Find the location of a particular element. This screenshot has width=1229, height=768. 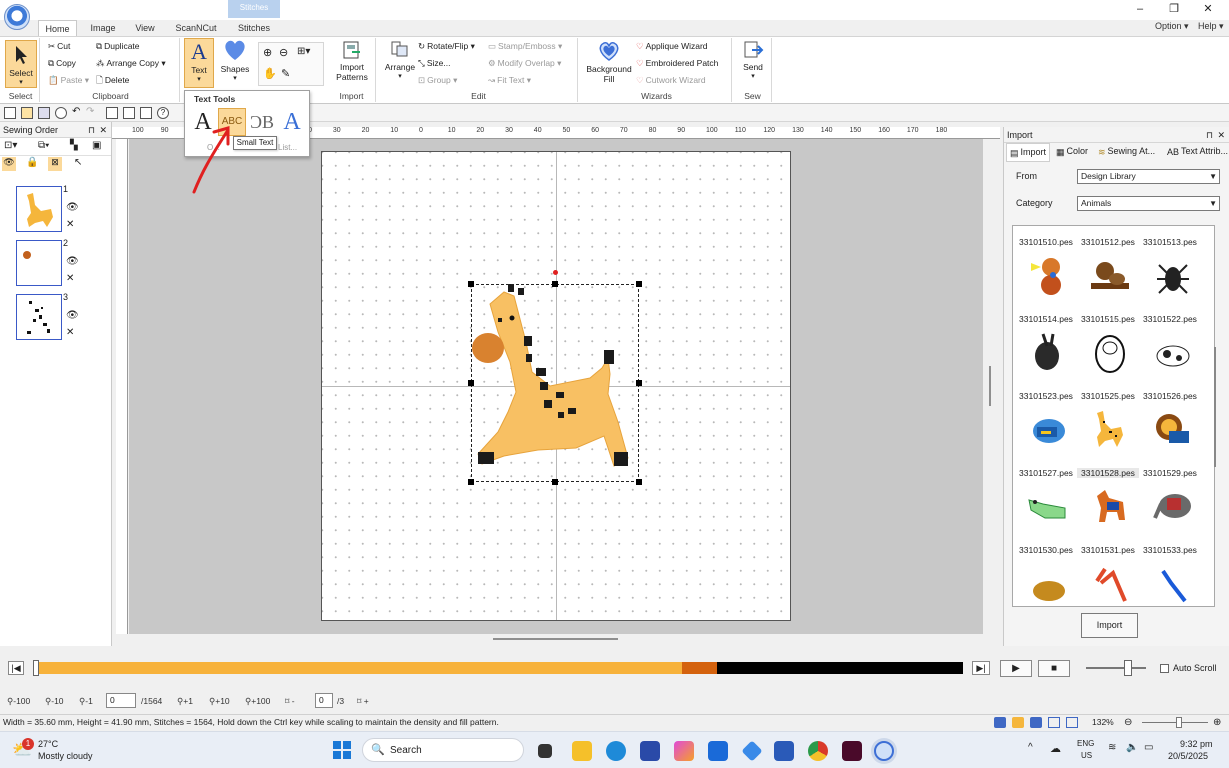

delete-button: 🗋 Delete is located at coordinates (112, 81).